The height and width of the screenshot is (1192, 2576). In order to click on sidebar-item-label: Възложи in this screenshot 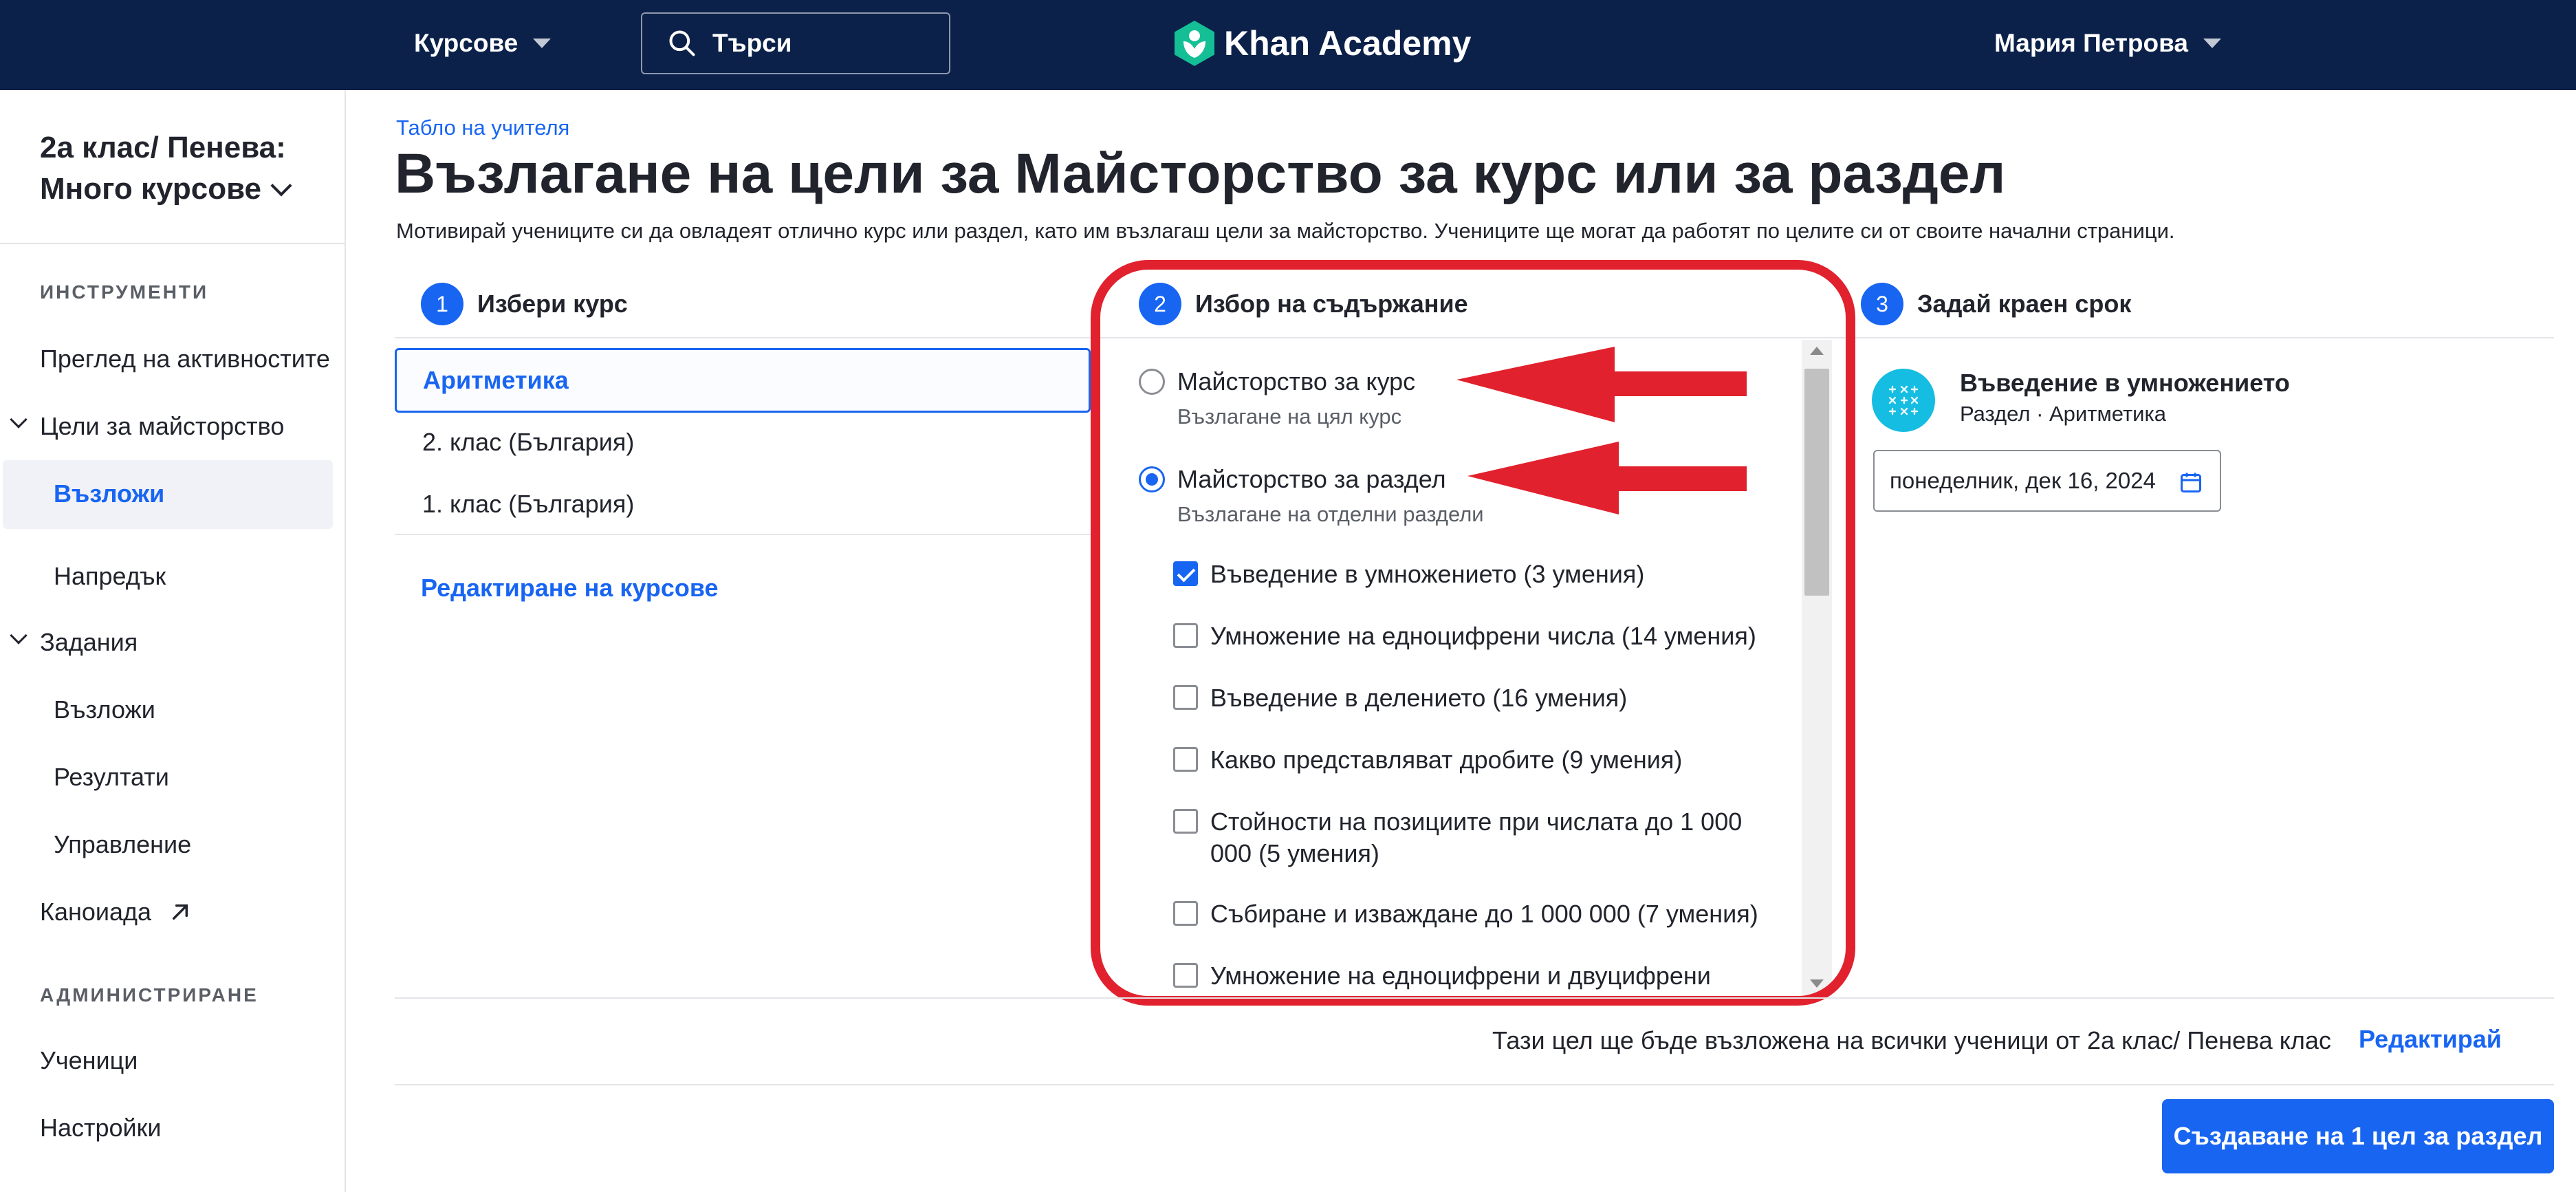, I will do `click(109, 493)`.